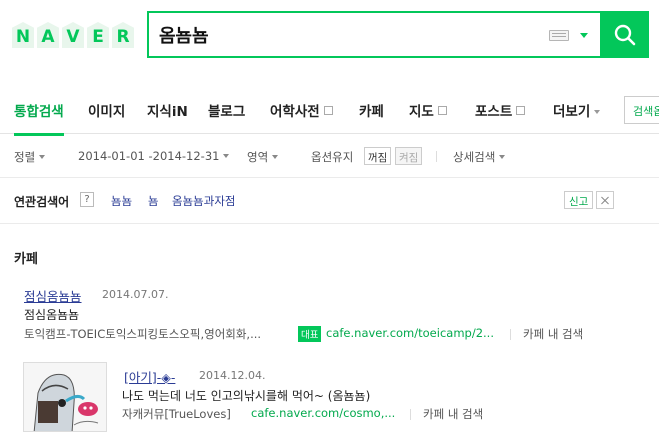  I want to click on logo-letter: E, so click(98, 35).